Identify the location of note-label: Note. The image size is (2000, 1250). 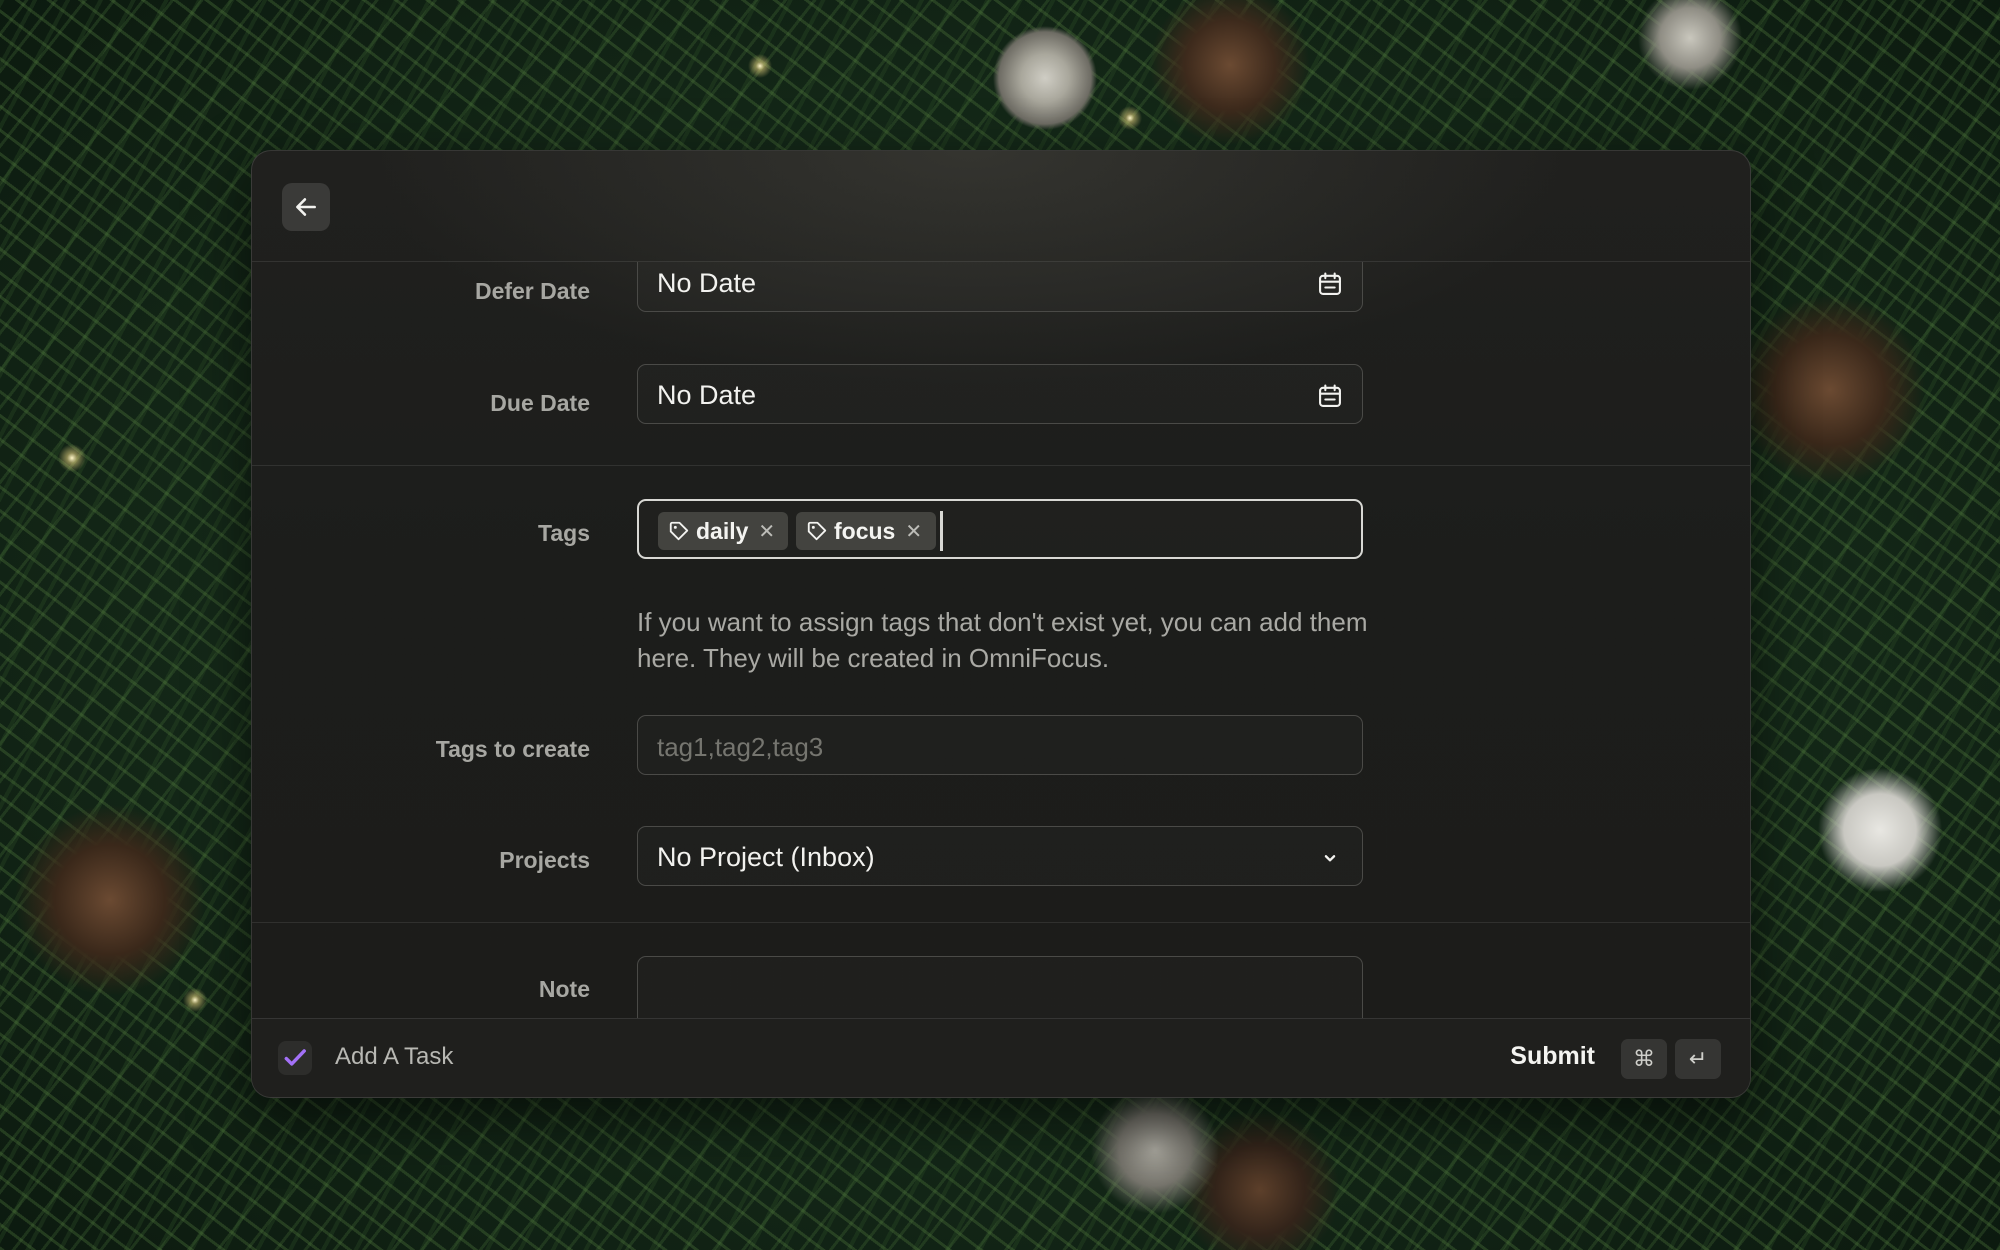
(564, 989).